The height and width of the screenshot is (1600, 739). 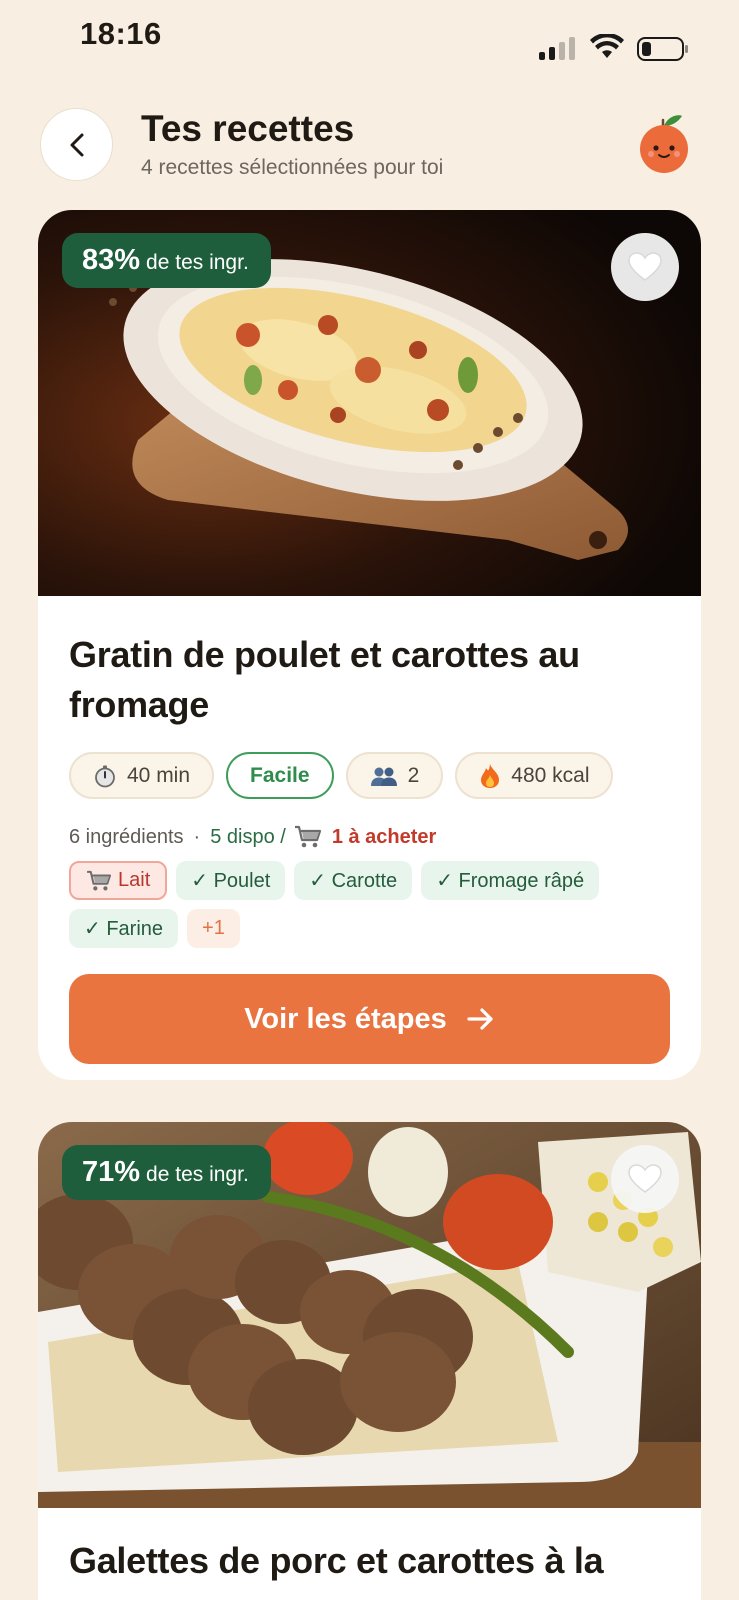 I want to click on difficulty-chip: Facile, so click(x=280, y=775).